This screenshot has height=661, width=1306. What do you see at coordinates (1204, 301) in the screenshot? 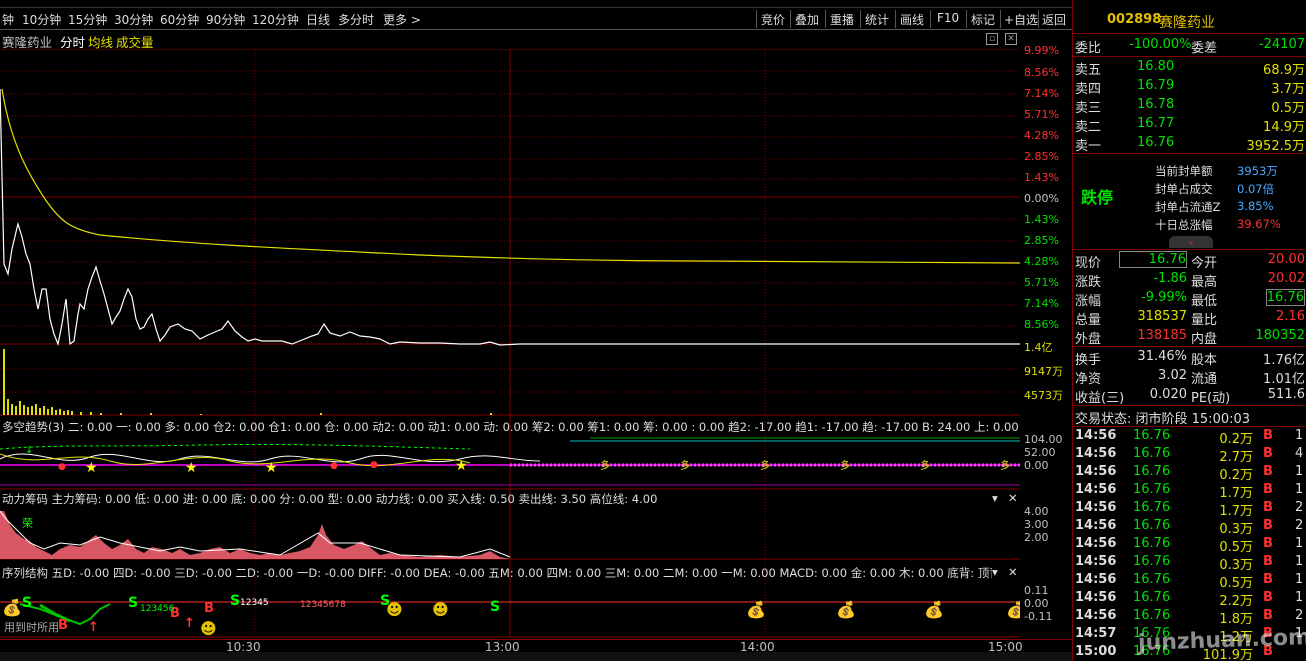
I see `stat-label: 最低` at bounding box center [1204, 301].